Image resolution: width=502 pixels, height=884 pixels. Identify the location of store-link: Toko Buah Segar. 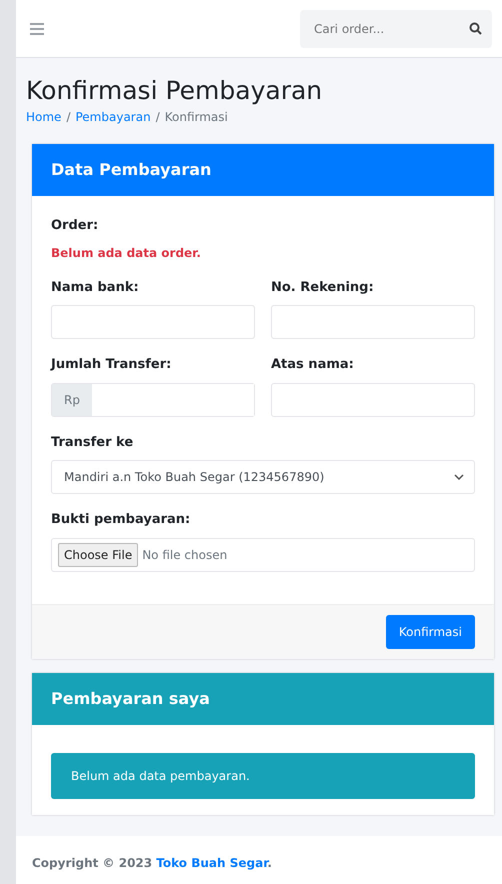
(212, 863).